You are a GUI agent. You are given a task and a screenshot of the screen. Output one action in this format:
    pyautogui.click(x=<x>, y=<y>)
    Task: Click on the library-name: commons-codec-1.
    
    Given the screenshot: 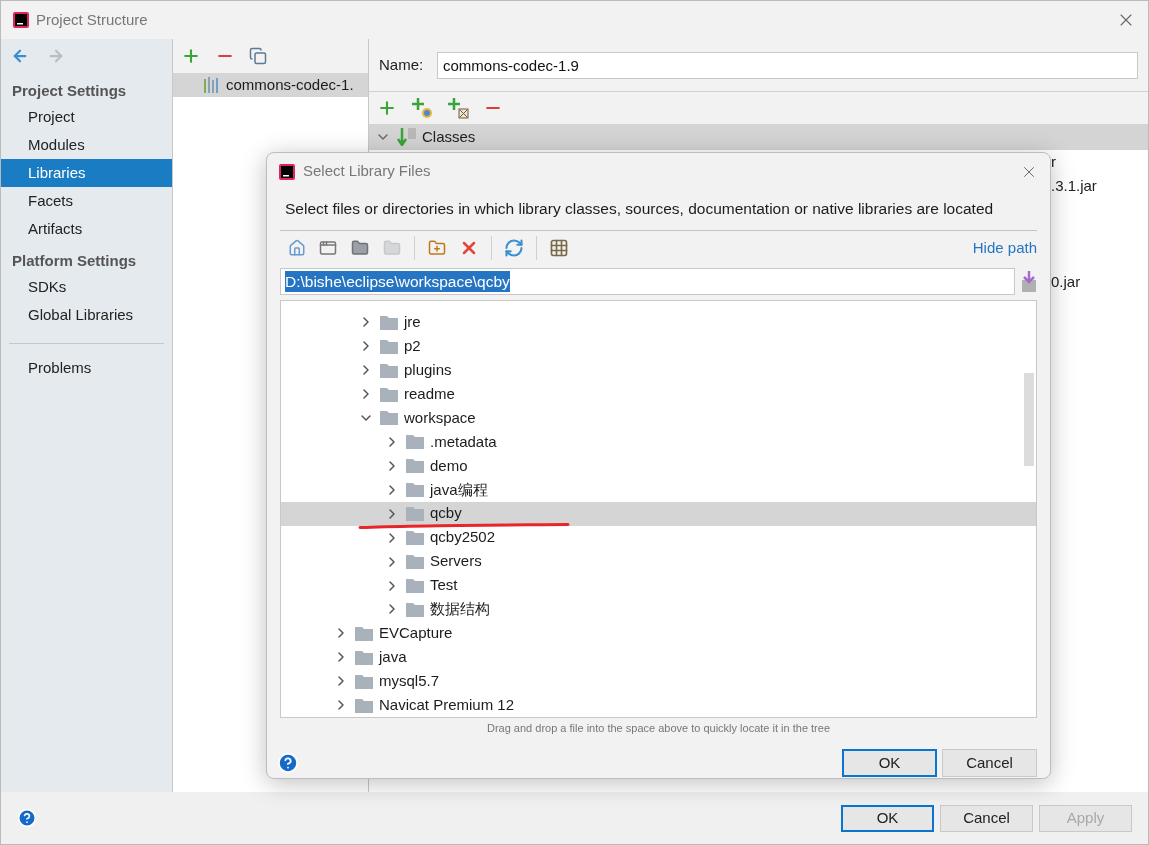 What is the action you would take?
    pyautogui.click(x=290, y=84)
    